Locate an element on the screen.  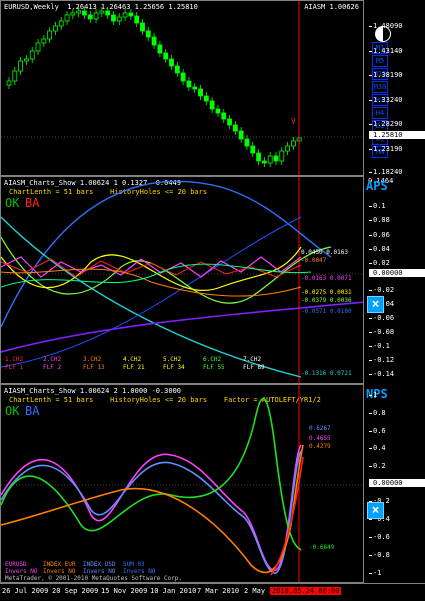
aps-legend-ch: 2.CH2 is located at coordinates (52, 359).